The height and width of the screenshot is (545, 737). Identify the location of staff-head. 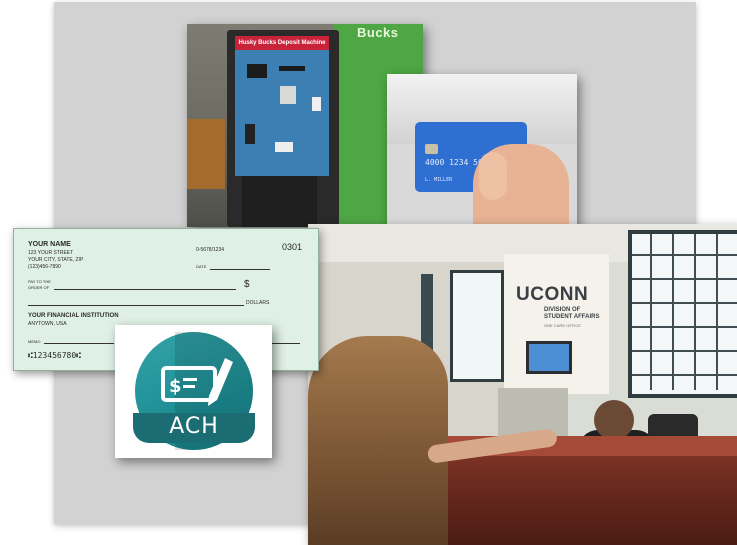
(614, 420).